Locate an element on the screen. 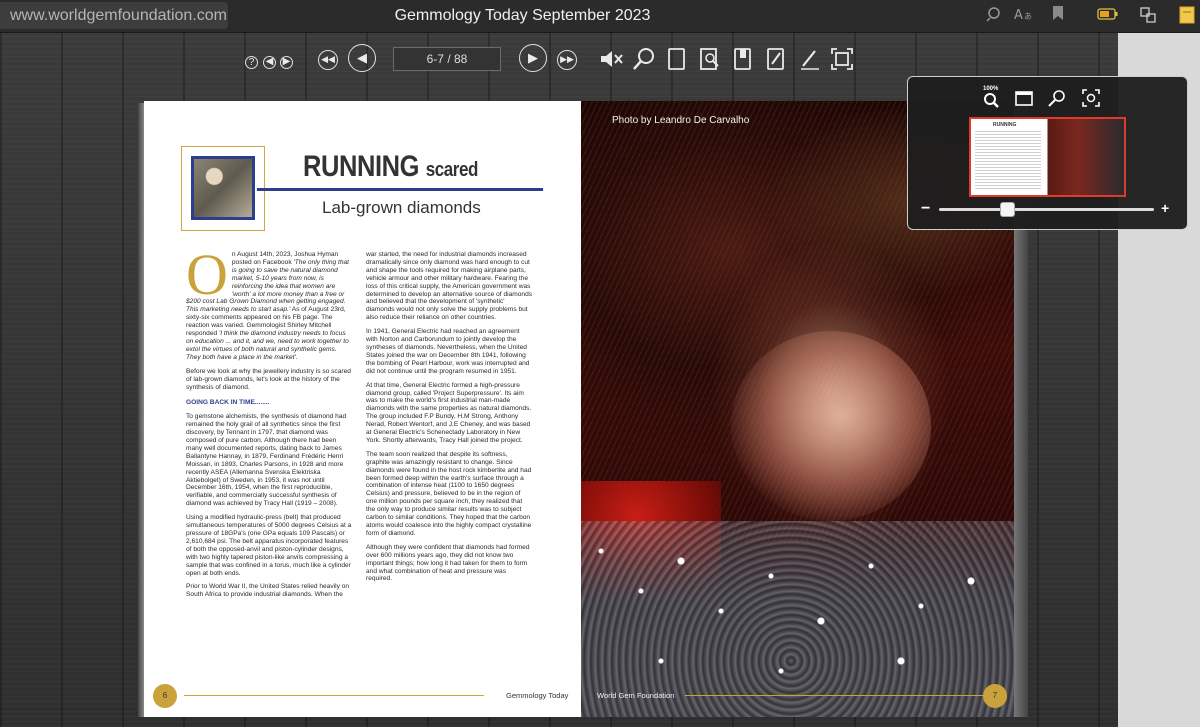  previous-page-icon: ◀ is located at coordinates (362, 58).